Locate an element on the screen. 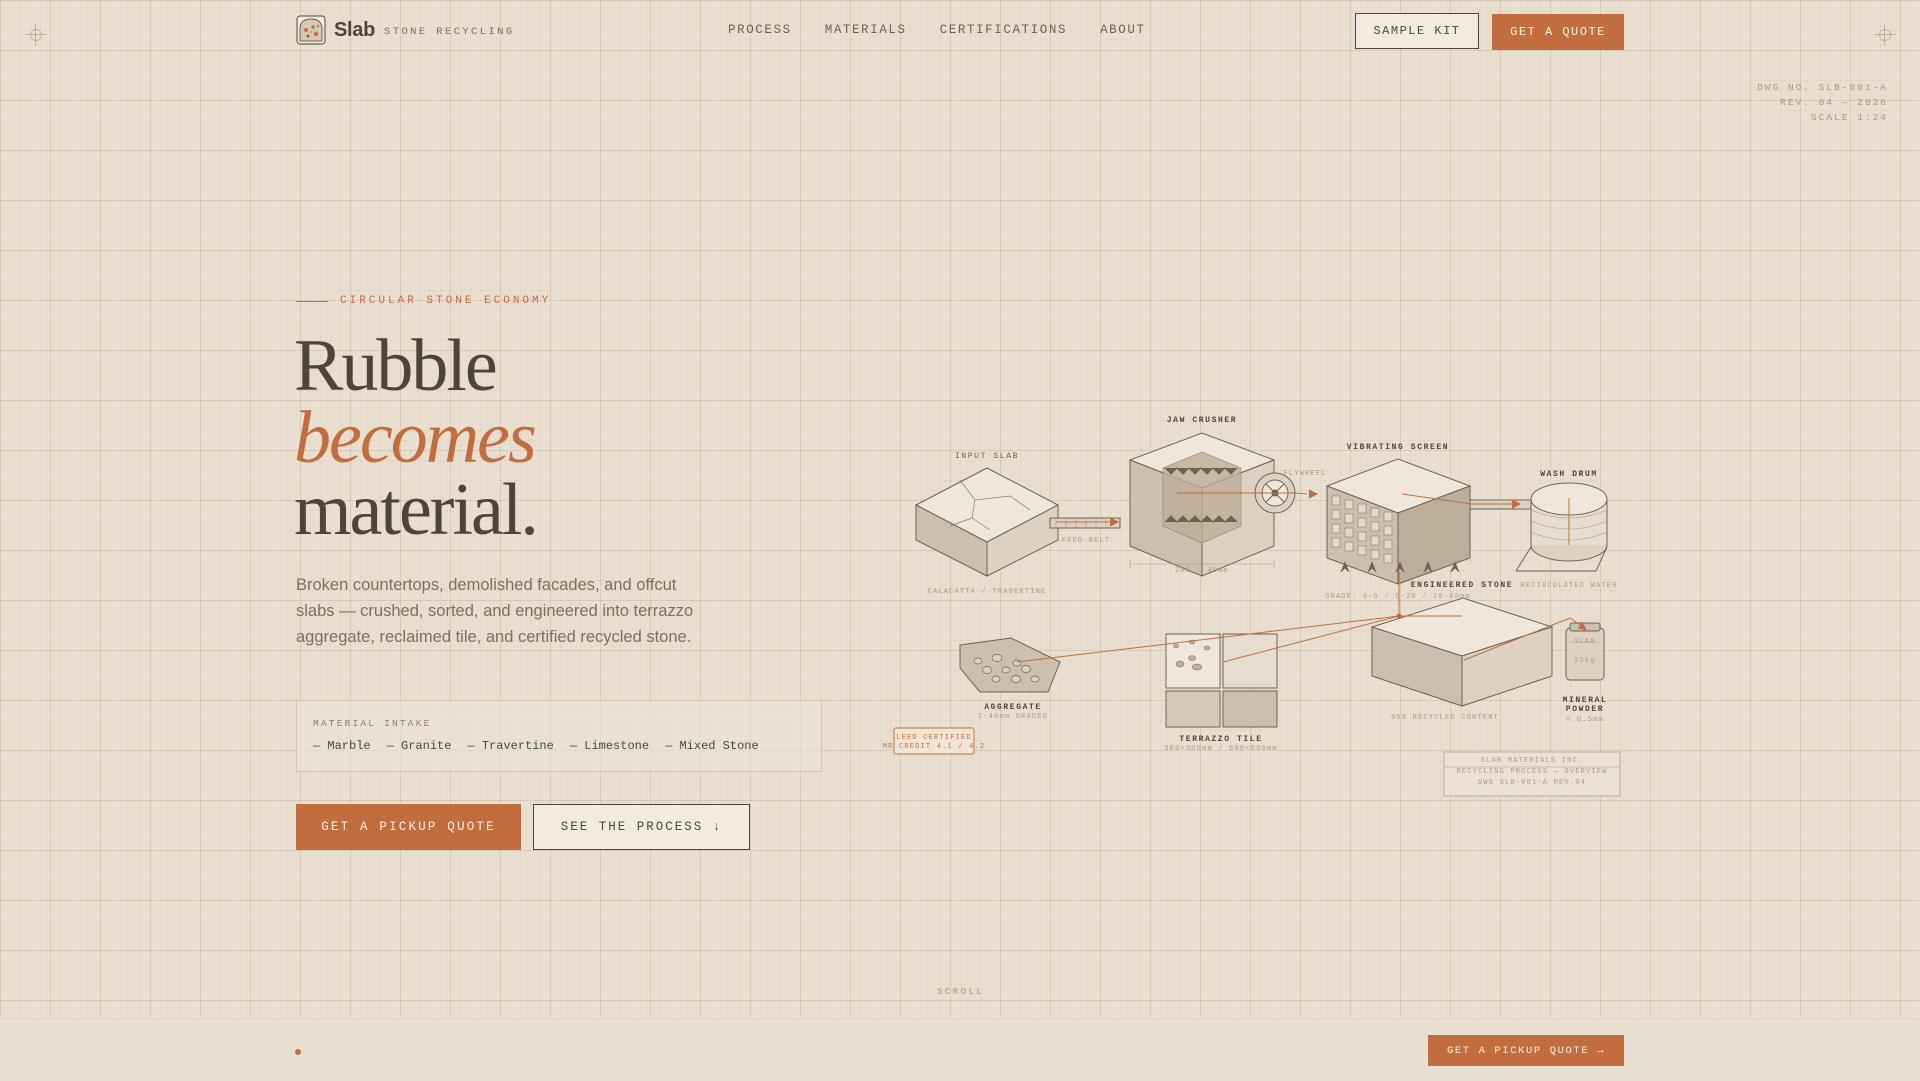 The image size is (1920, 1081). wash-drum-sublabel: RECIRCULATED WATER is located at coordinates (1568, 586).